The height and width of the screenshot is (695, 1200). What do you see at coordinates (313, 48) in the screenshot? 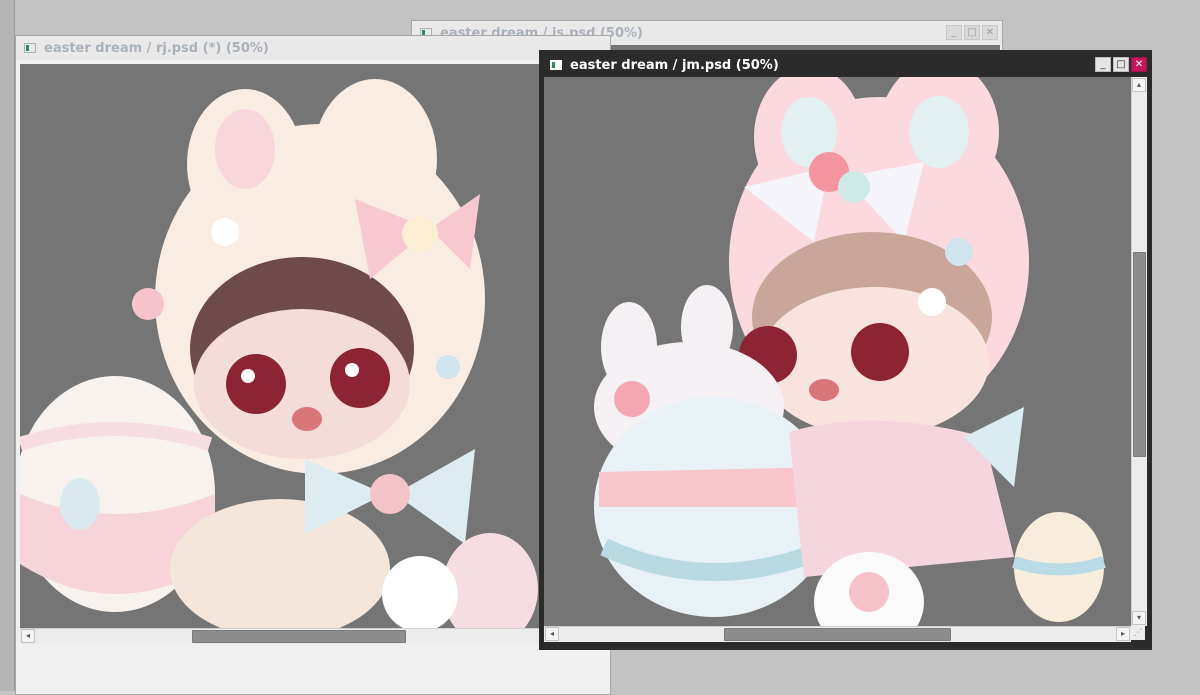
I see `titlebar-rj: easter dream / rj.psd (*) (50%)` at bounding box center [313, 48].